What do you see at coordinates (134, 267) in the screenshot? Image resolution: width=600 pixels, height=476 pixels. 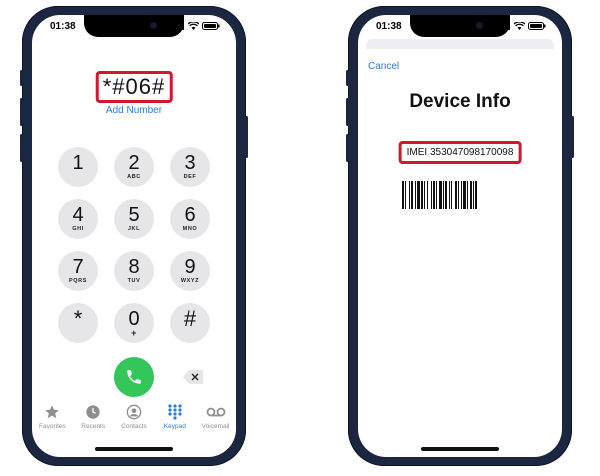 I see `key-digit: 8` at bounding box center [134, 267].